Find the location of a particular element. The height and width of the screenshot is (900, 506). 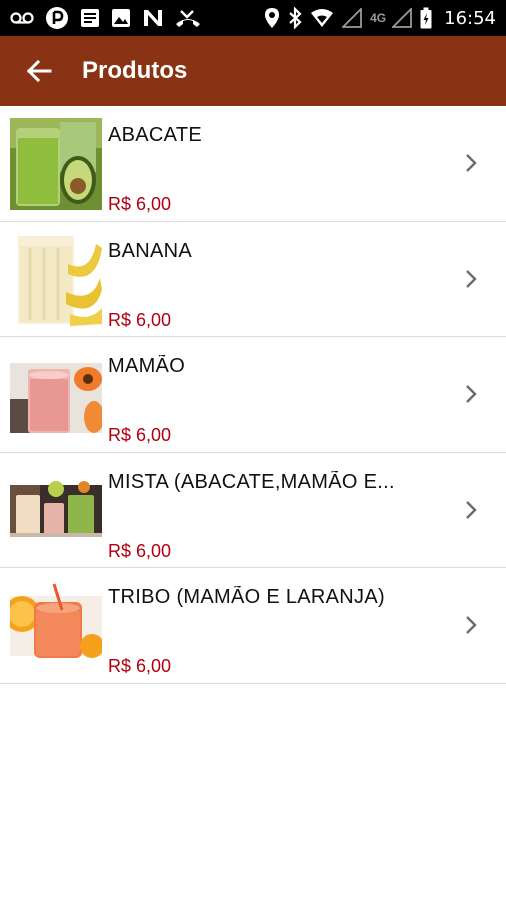

network-type-label: 4G is located at coordinates (378, 18).